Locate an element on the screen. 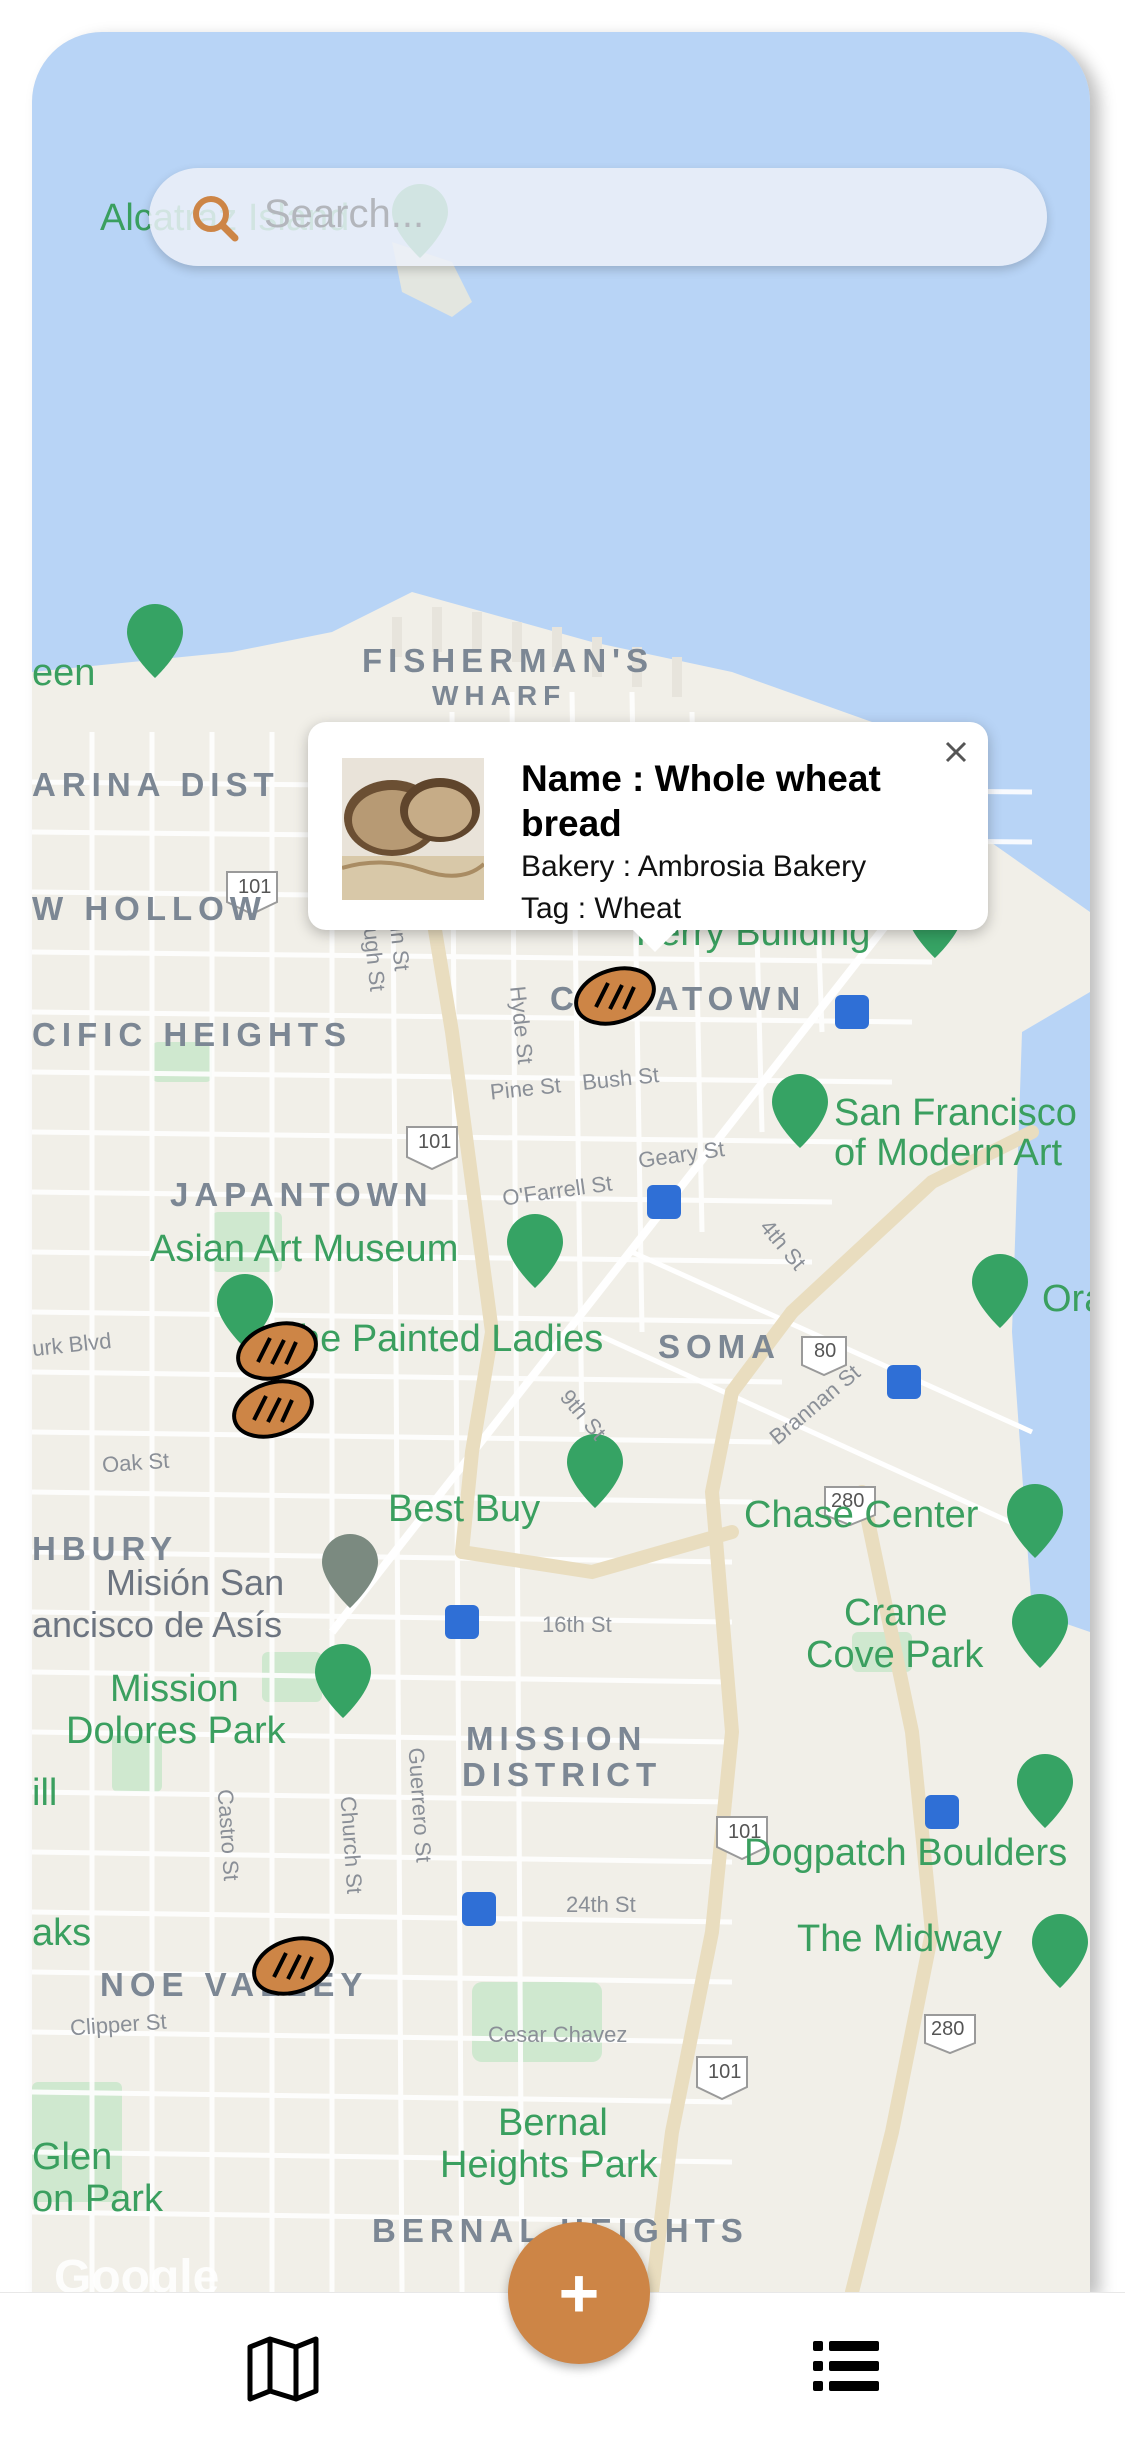 The height and width of the screenshot is (2437, 1125). hwy-280-shield-label-2: 280 is located at coordinates (948, 2029).